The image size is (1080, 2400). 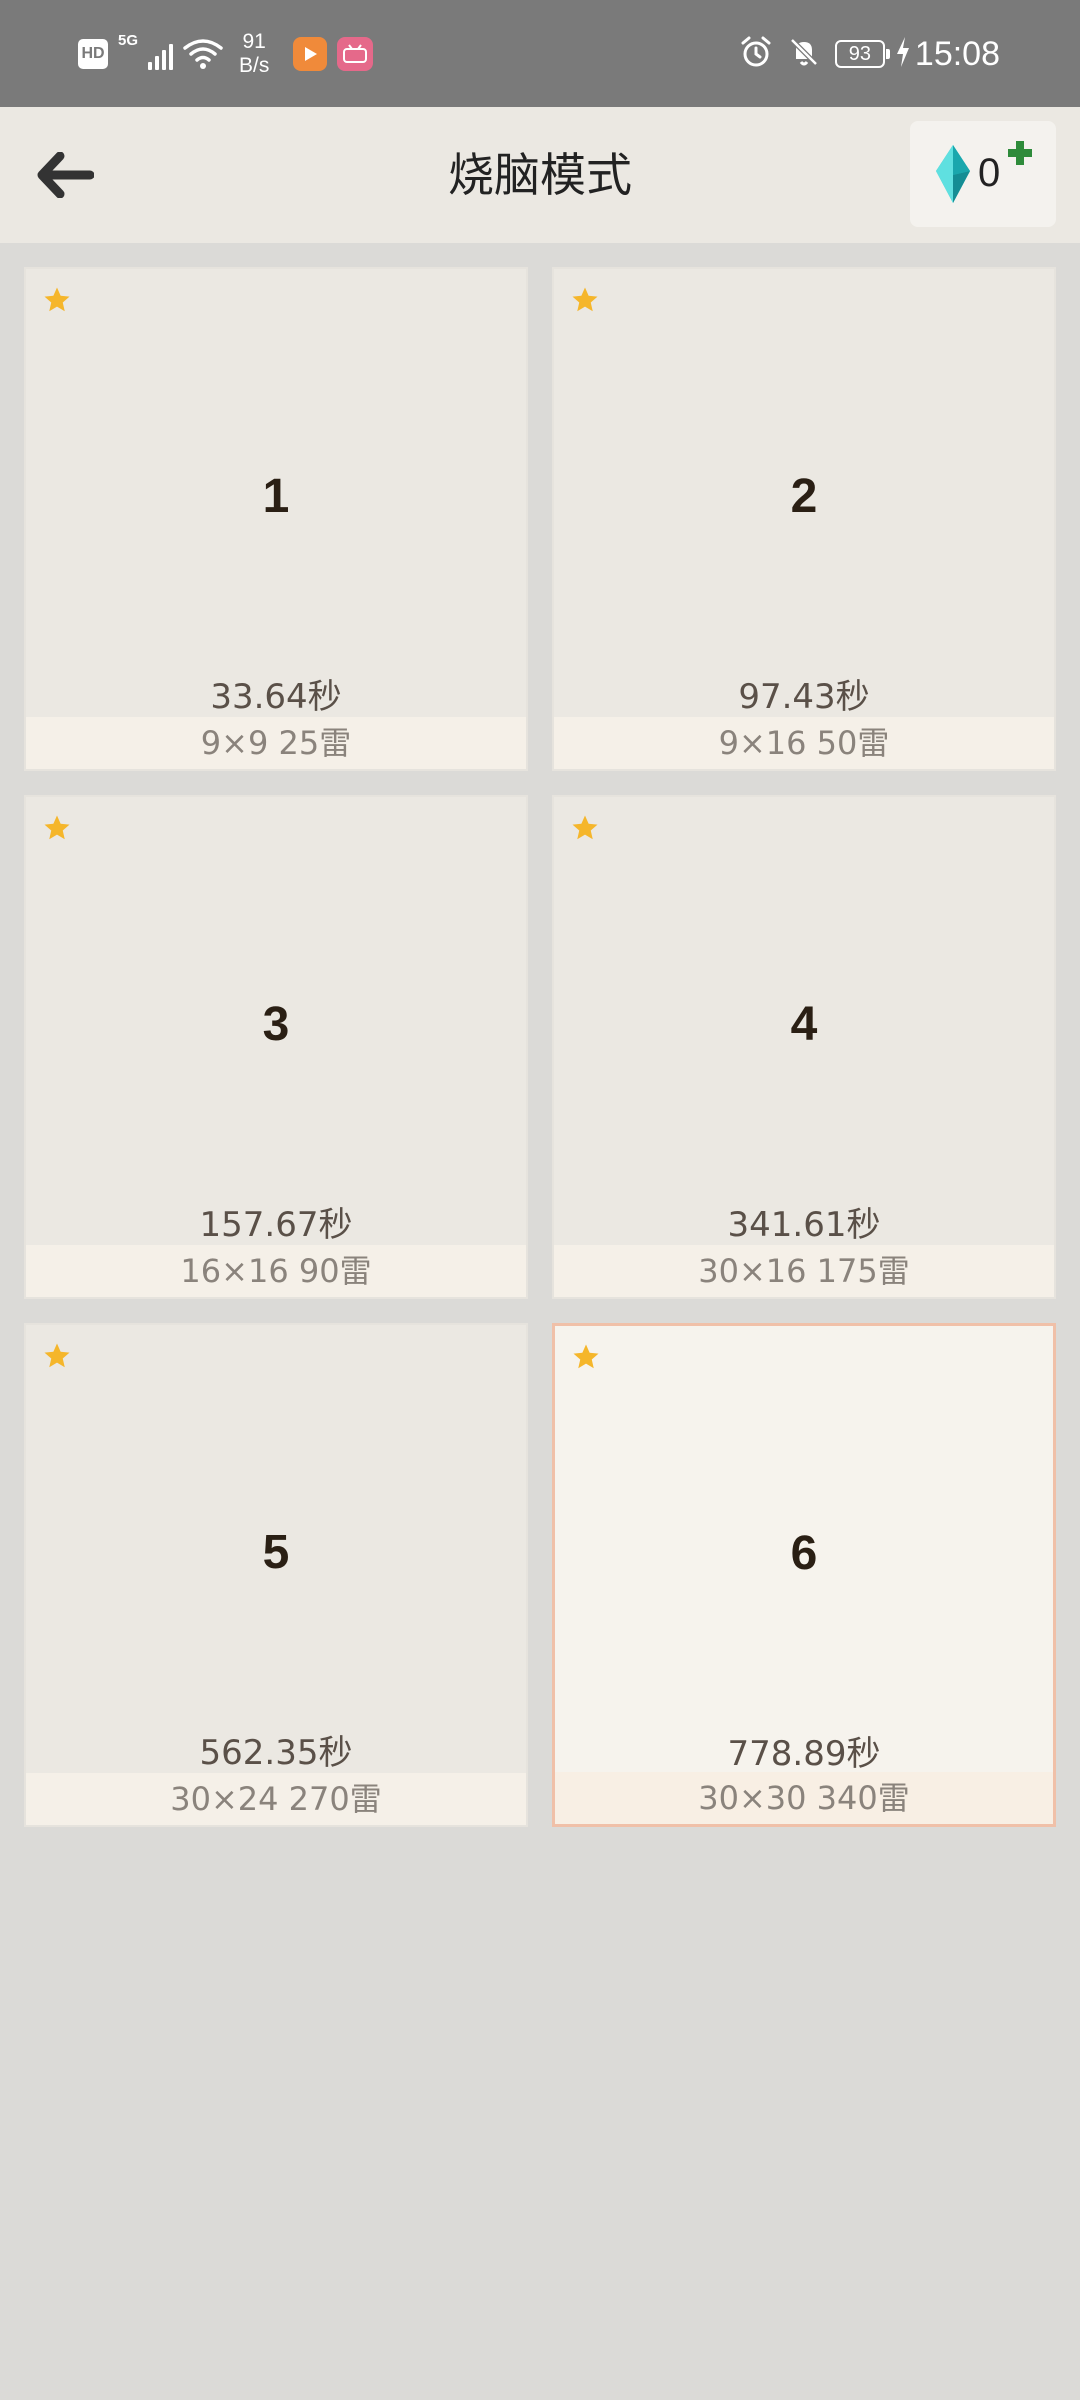 I want to click on board-info: 9×9 25雷, so click(x=276, y=743).